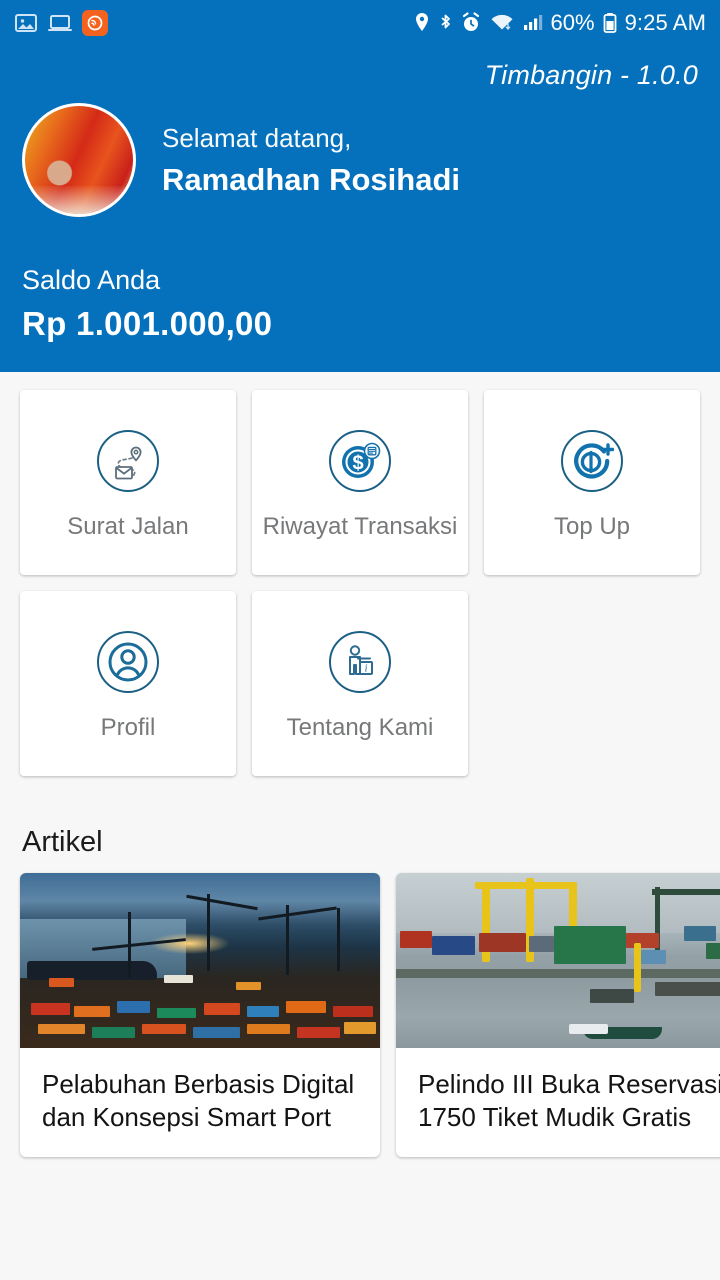 The width and height of the screenshot is (720, 1280). What do you see at coordinates (572, 22) in the screenshot?
I see `battery-percent-label: 60%` at bounding box center [572, 22].